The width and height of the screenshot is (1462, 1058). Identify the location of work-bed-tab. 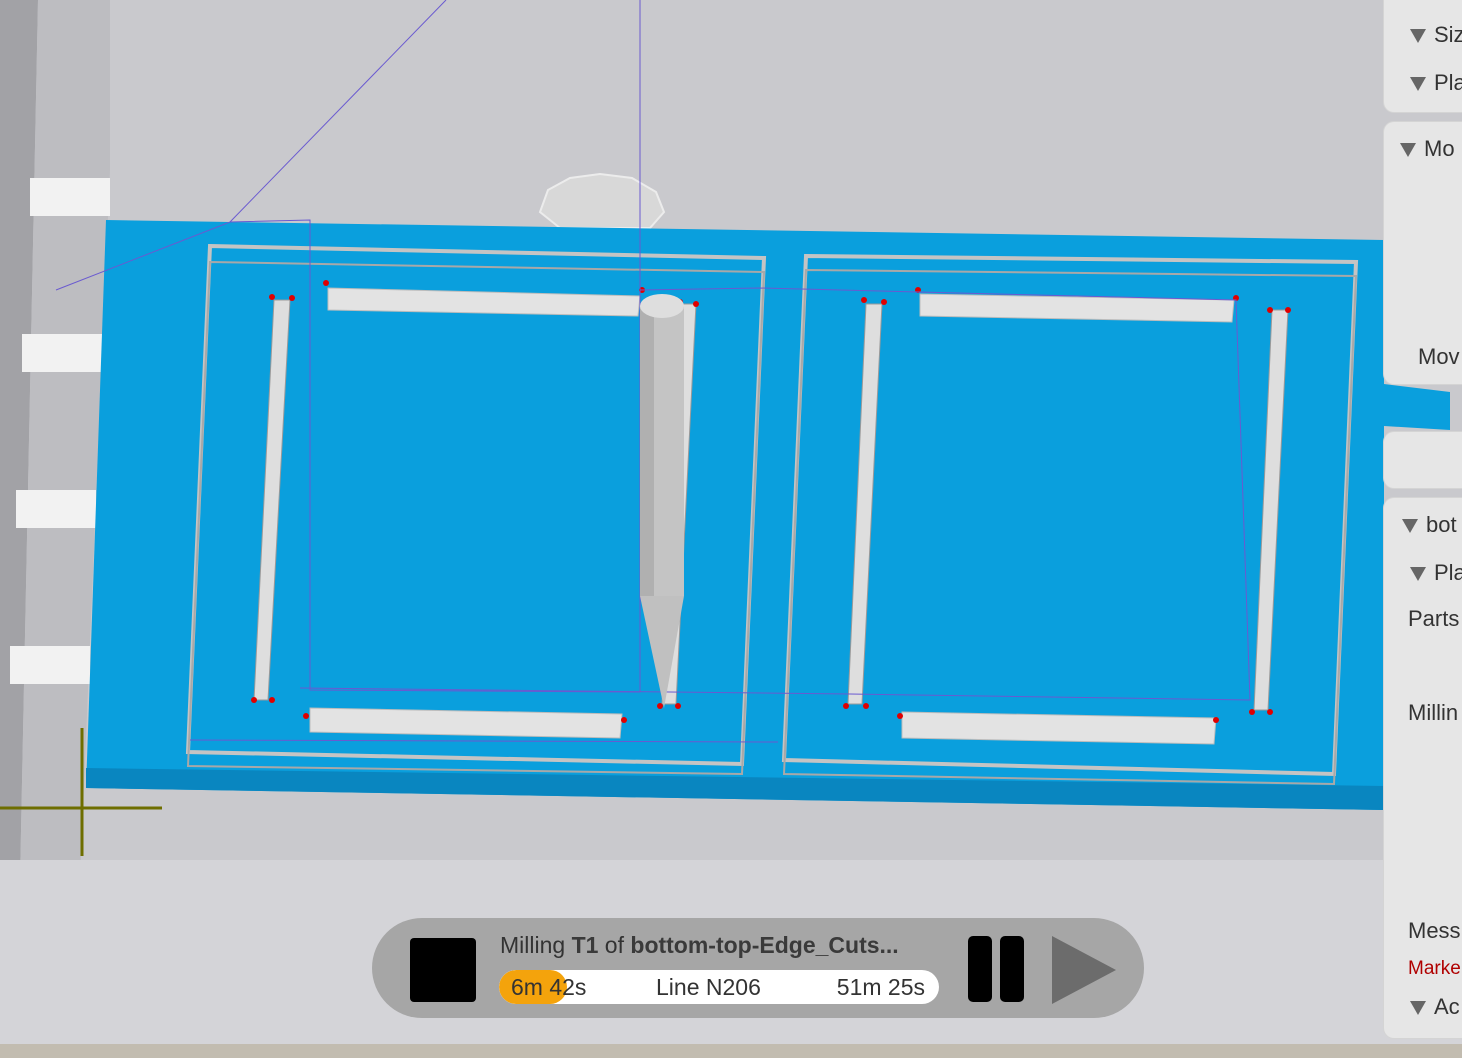
(1417, 407).